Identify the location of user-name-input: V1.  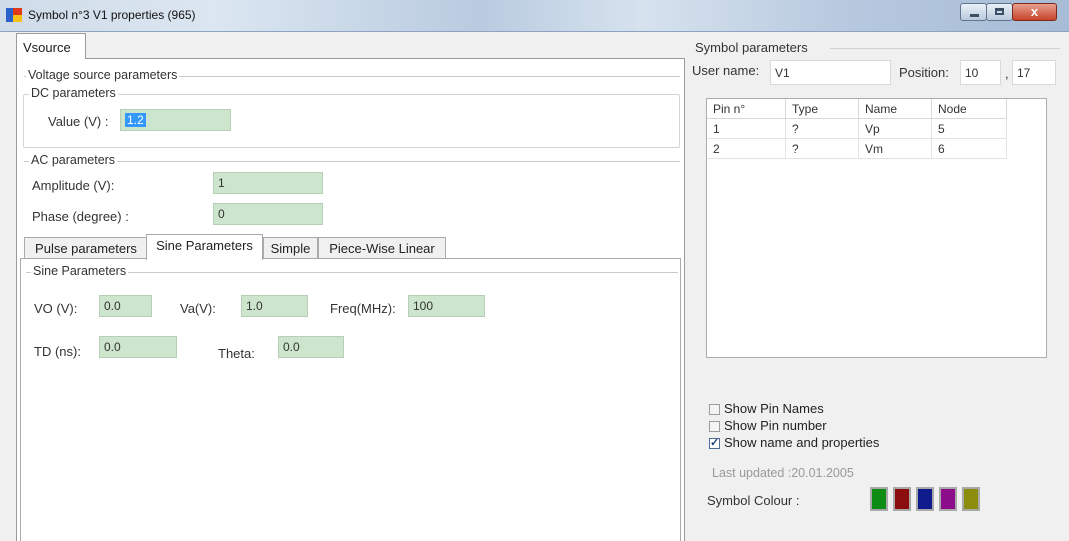
(830, 72).